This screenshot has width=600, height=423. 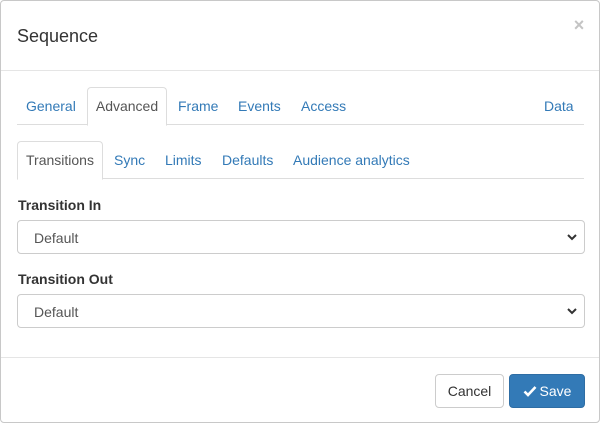 I want to click on close-icon: ×, so click(x=579, y=25).